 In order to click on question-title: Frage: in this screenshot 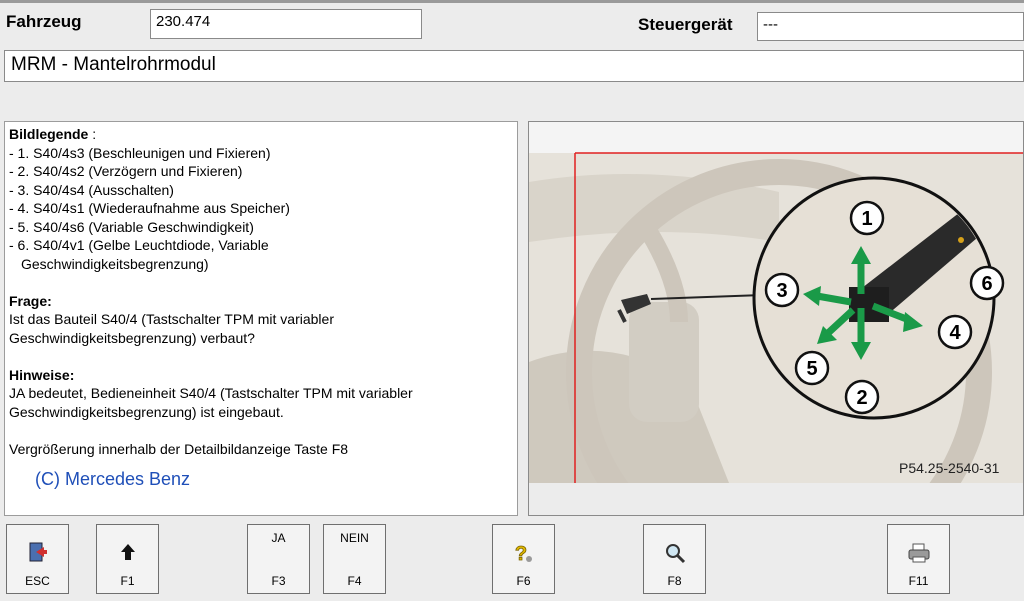, I will do `click(30, 300)`.